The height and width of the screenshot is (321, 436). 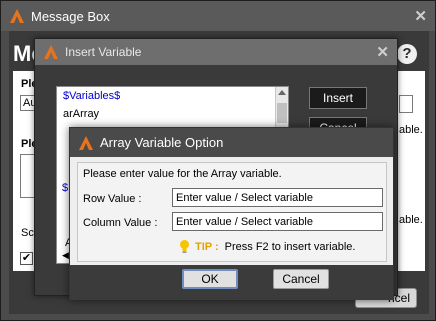 I want to click on row-value-label: Row Value :, so click(x=112, y=199).